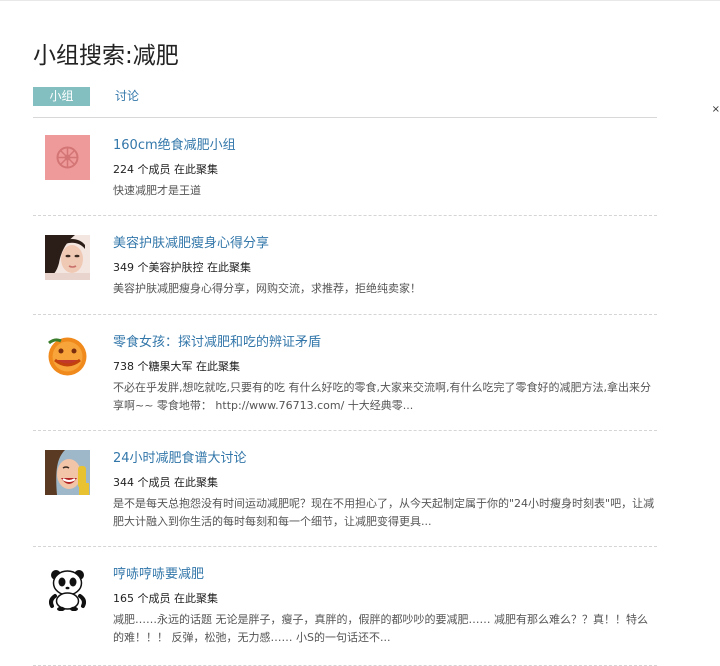 This screenshot has height=666, width=720. I want to click on pink-wheel-icon, so click(67, 157).